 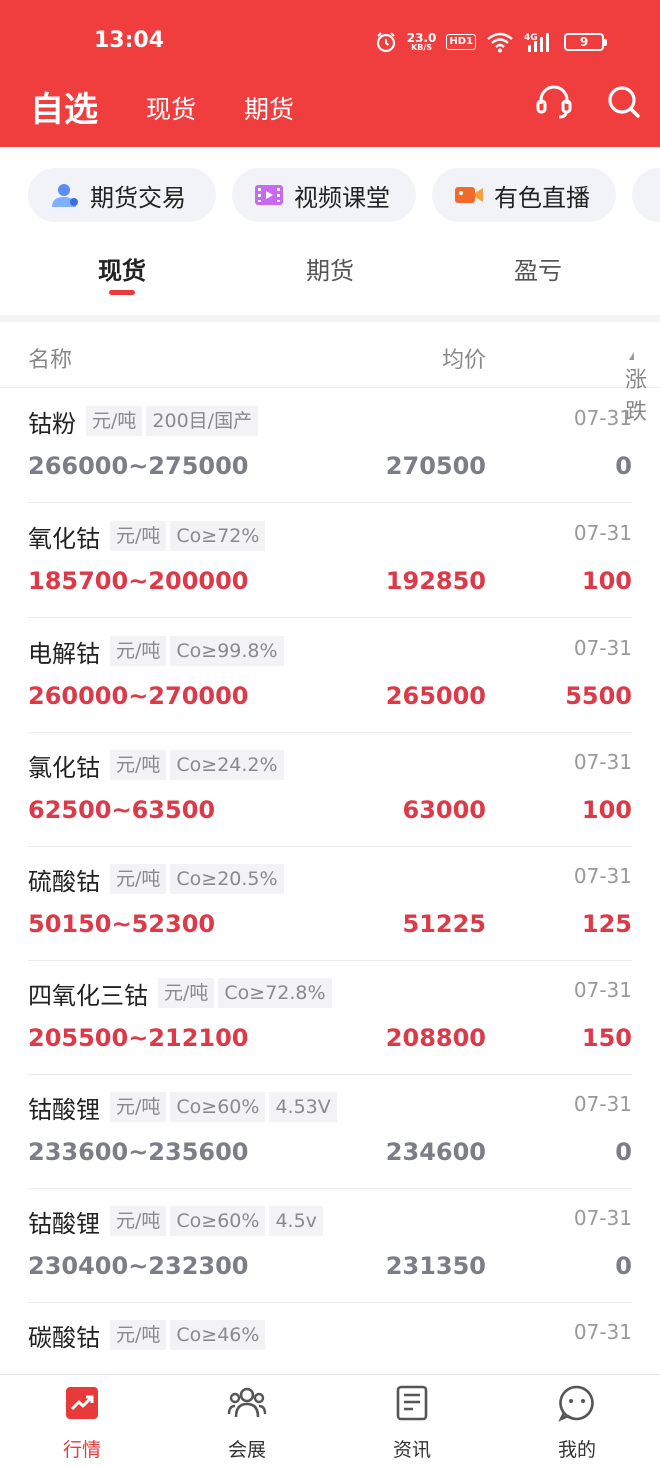 What do you see at coordinates (138, 197) in the screenshot?
I see `shortcut-label: 期货交易` at bounding box center [138, 197].